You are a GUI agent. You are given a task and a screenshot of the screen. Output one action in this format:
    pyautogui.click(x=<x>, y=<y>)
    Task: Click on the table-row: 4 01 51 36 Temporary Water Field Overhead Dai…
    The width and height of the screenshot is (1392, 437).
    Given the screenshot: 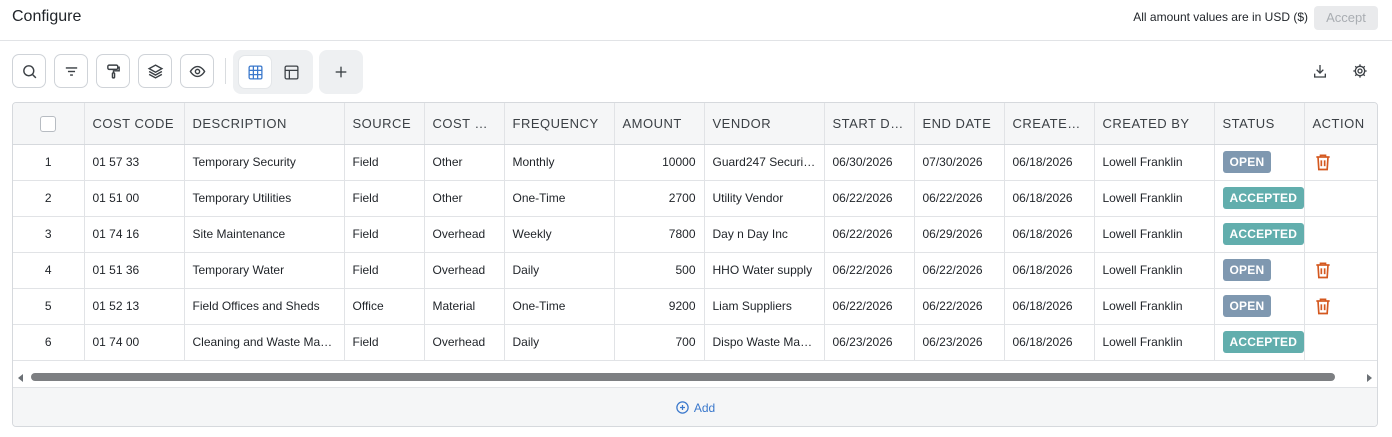 What is the action you would take?
    pyautogui.click(x=695, y=270)
    